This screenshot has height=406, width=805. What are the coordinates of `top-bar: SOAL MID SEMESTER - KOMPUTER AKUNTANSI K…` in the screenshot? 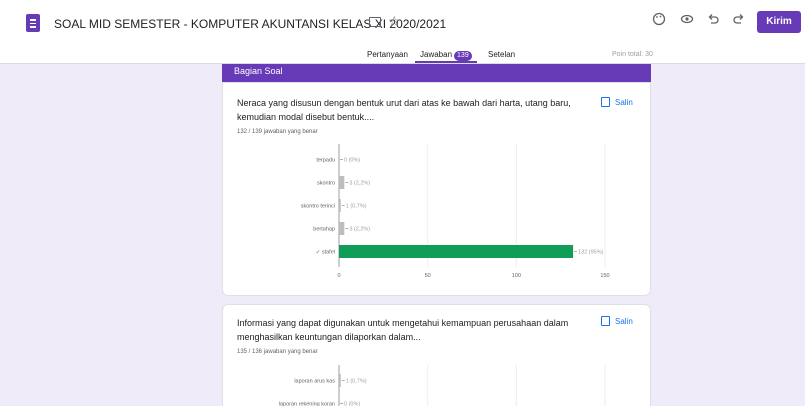 It's located at (402, 23).